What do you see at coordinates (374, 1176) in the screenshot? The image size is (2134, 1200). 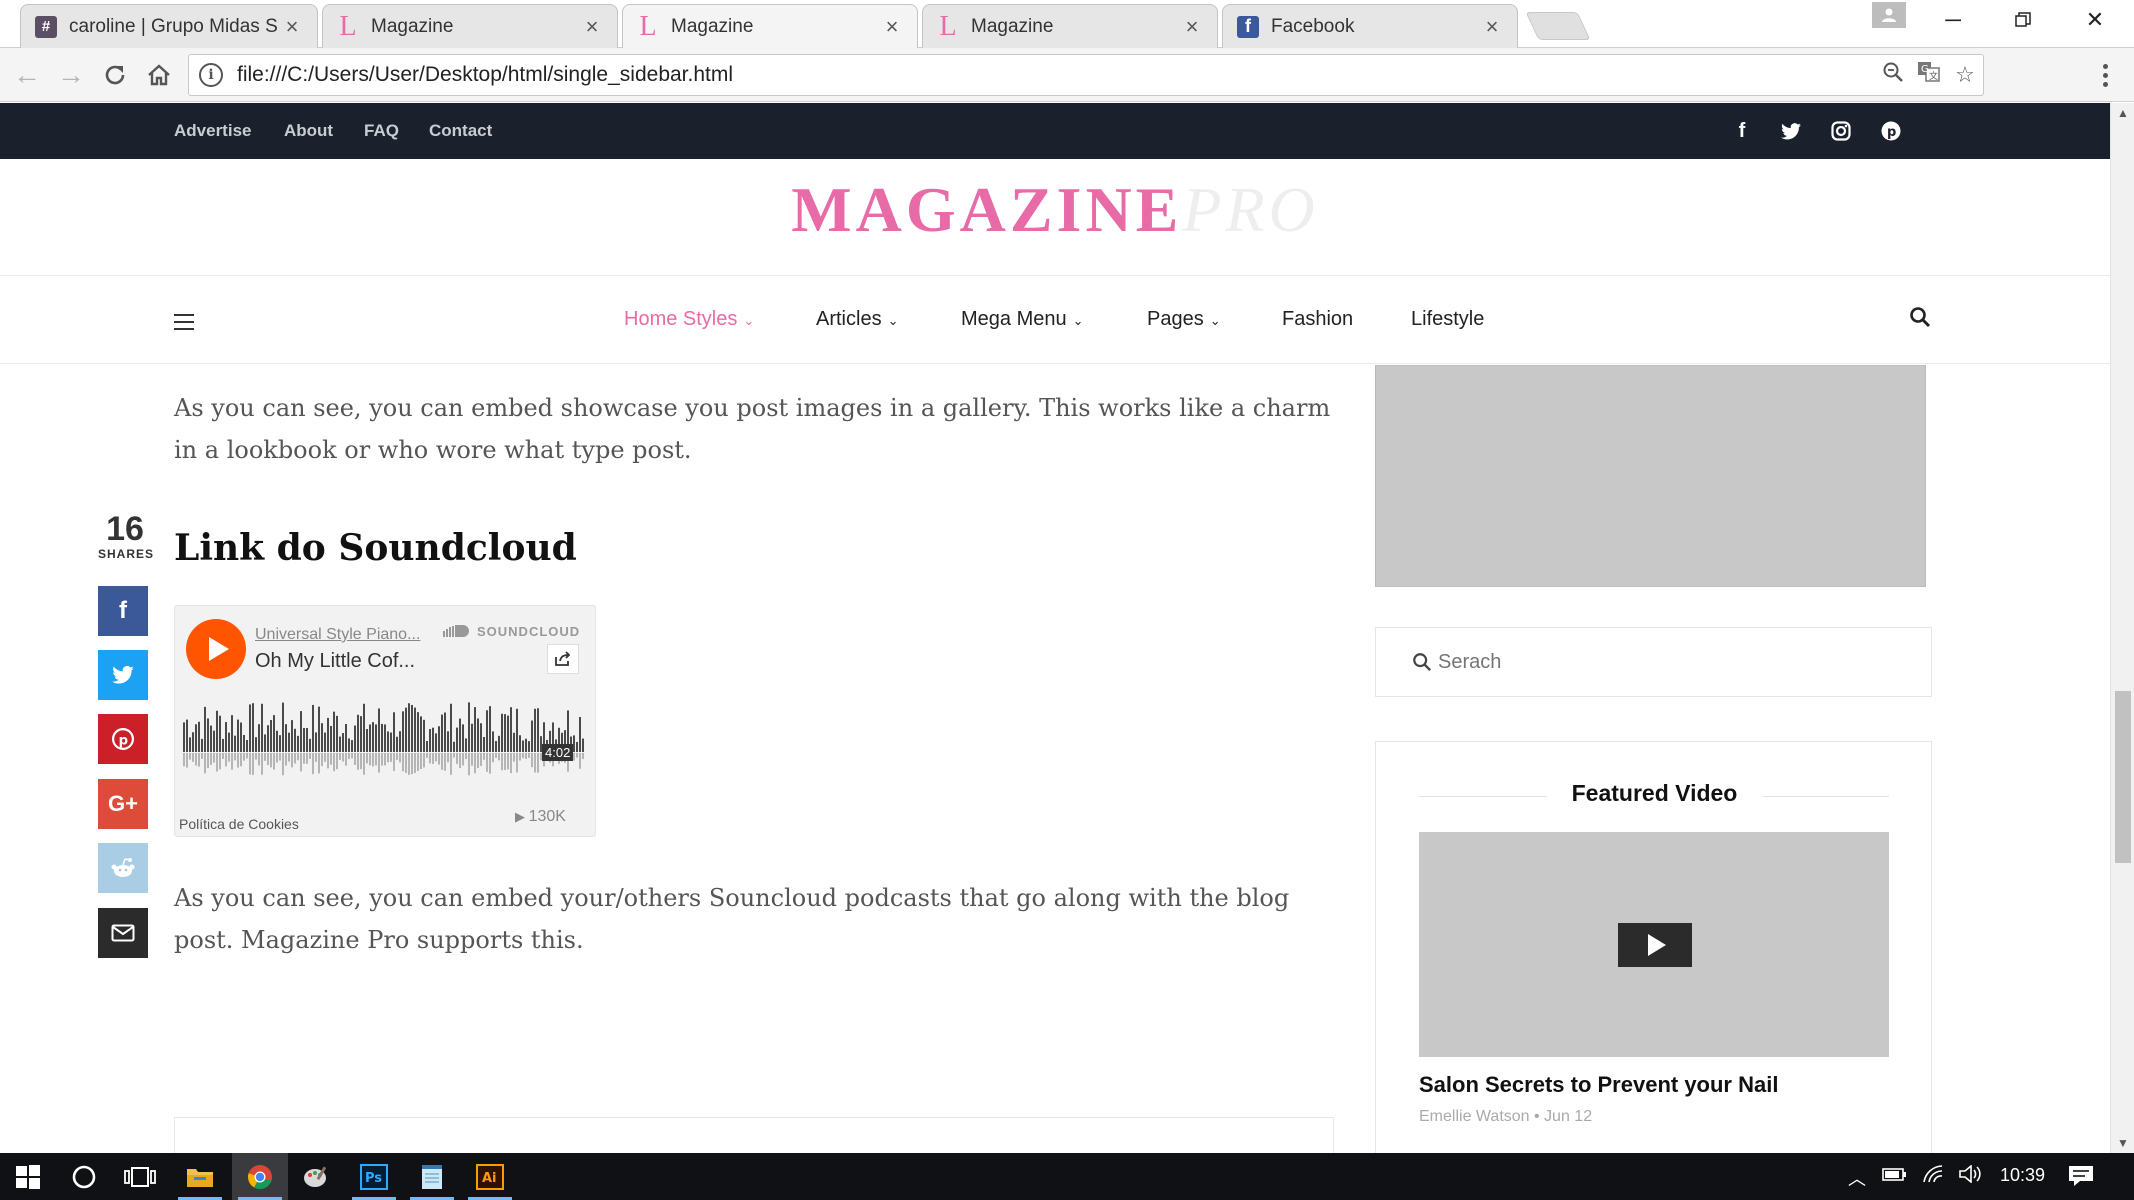 I see `photoshop-icon: Ps` at bounding box center [374, 1176].